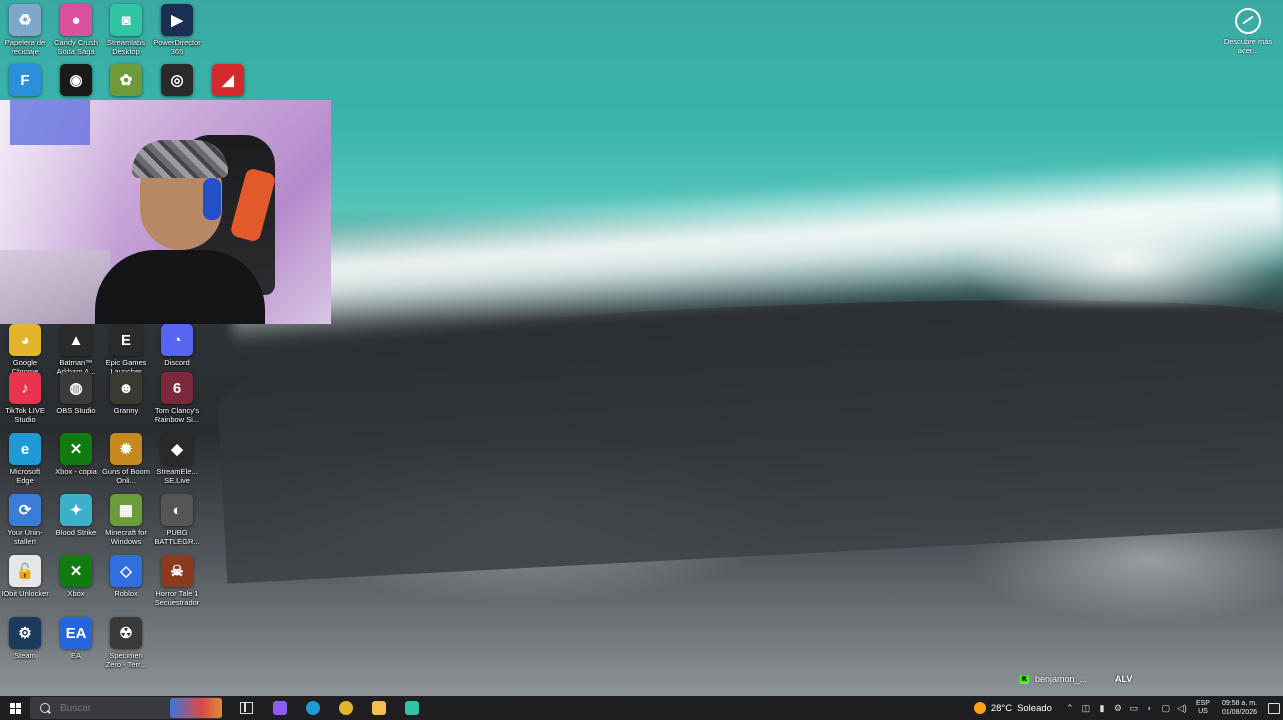 Image resolution: width=1283 pixels, height=720 pixels. What do you see at coordinates (55, 287) in the screenshot?
I see `background-floor` at bounding box center [55, 287].